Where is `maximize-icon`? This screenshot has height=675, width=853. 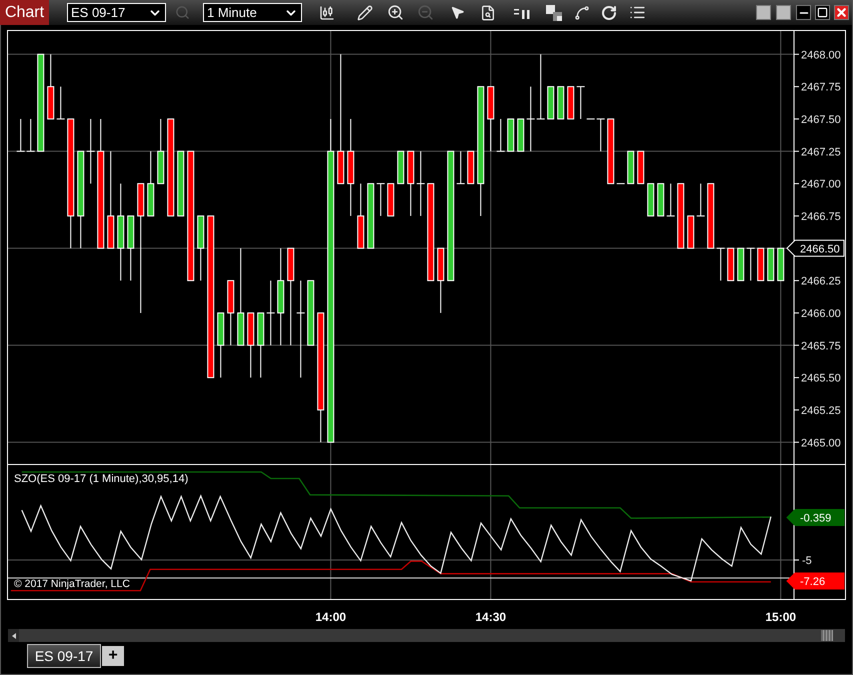 maximize-icon is located at coordinates (822, 12).